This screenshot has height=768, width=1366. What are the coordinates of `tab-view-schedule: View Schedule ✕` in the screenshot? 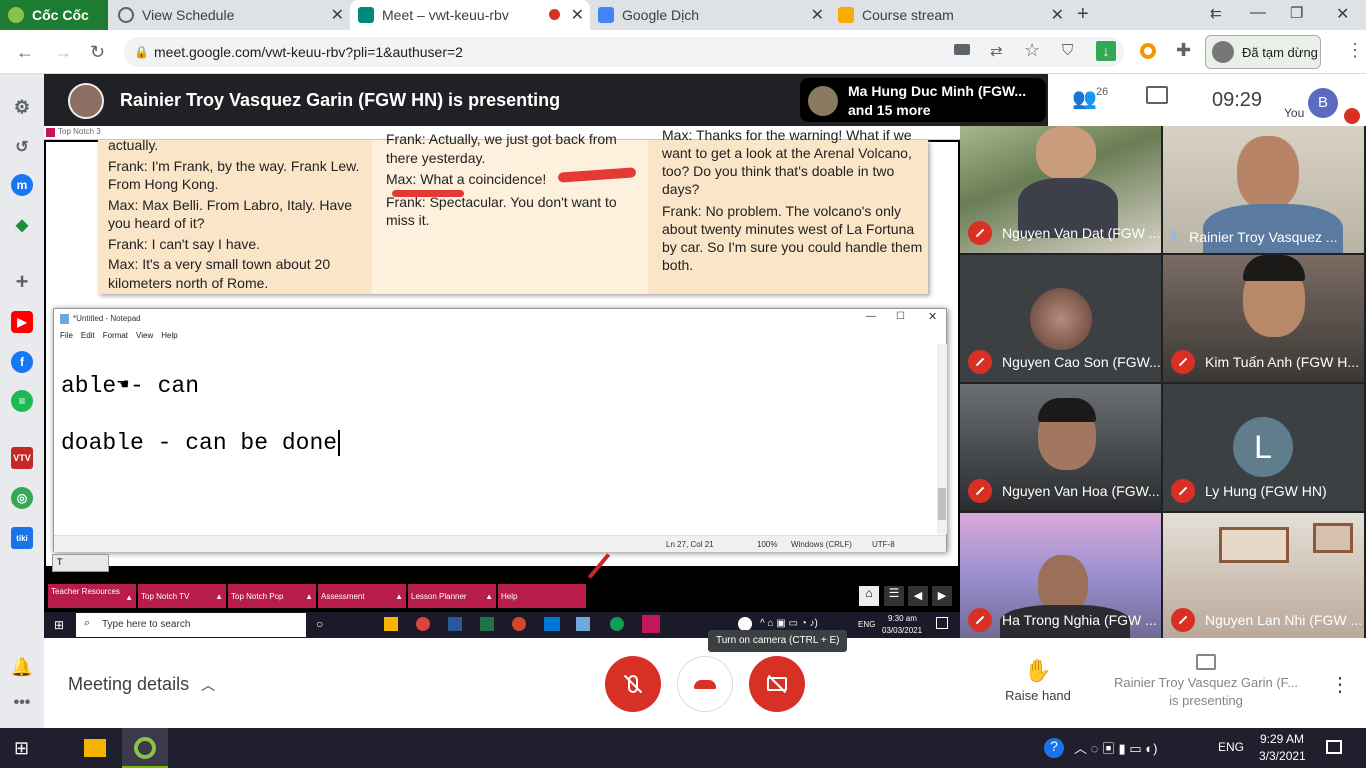 It's located at (230, 15).